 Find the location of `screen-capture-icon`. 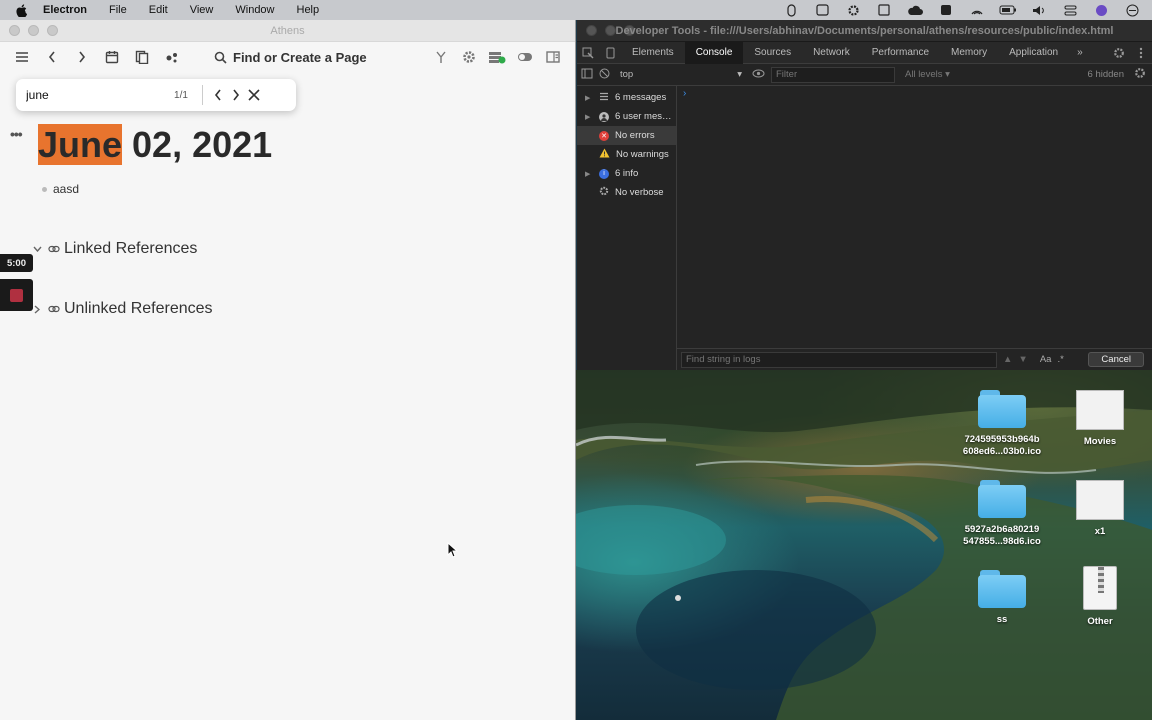

screen-capture-icon is located at coordinates (822, 10).